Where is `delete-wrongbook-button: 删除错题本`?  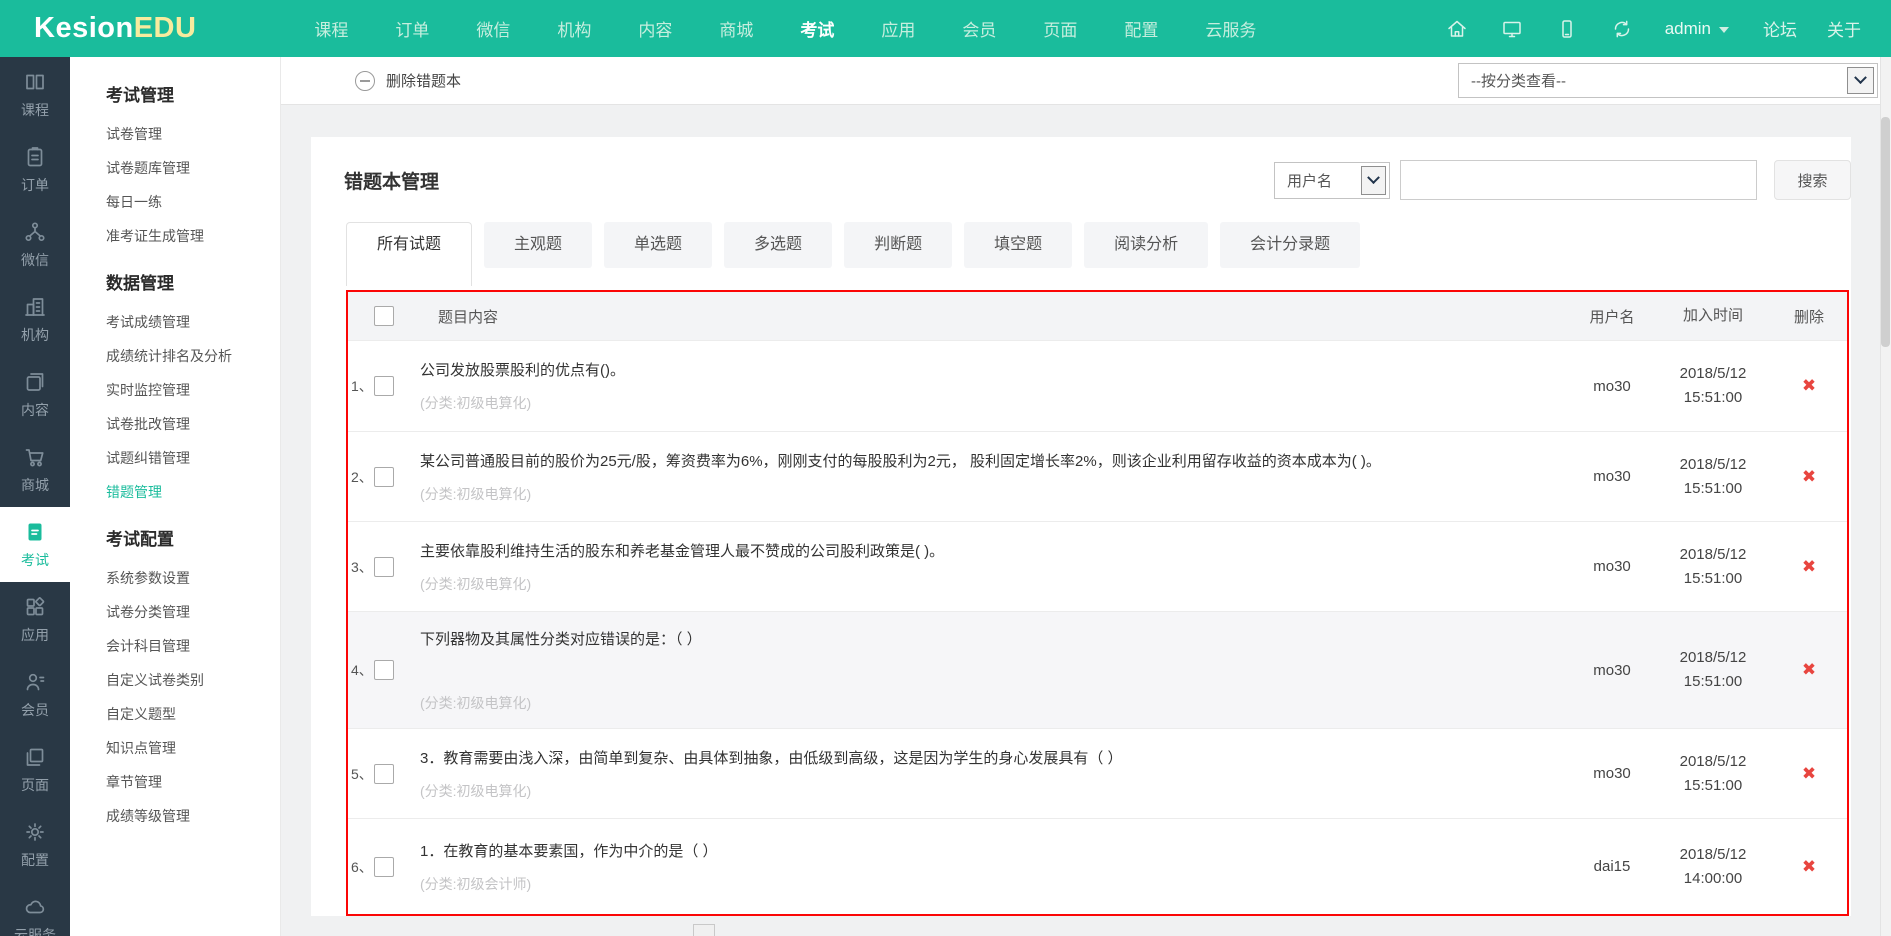 delete-wrongbook-button: 删除错题本 is located at coordinates (408, 80).